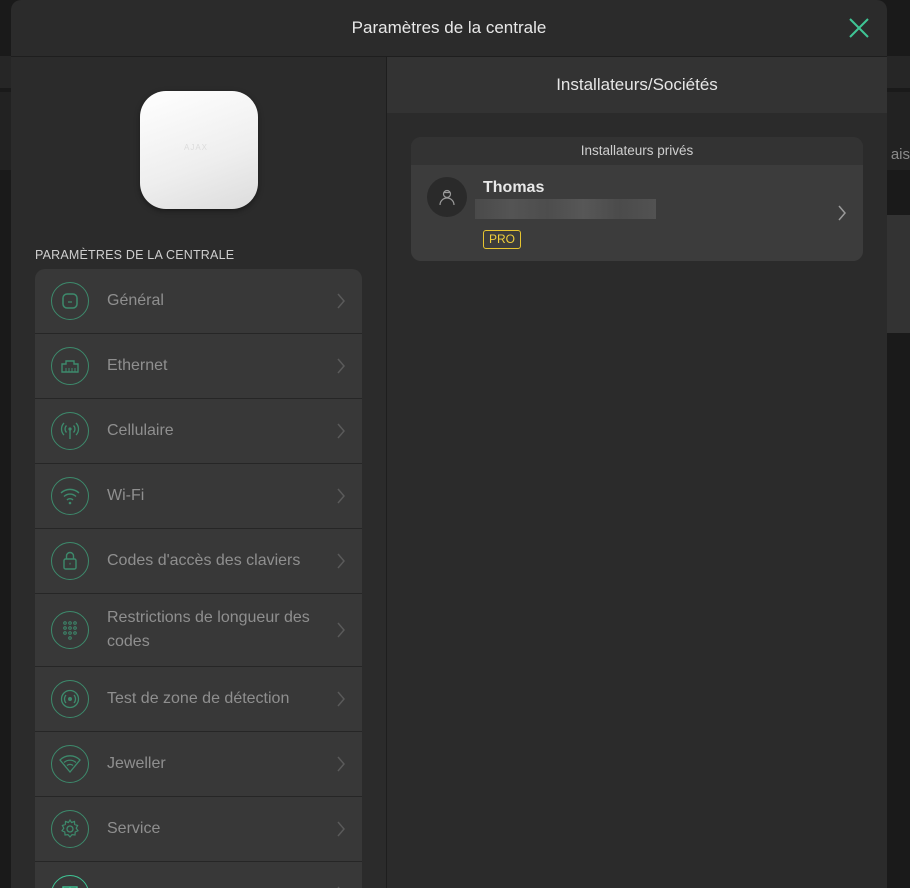  I want to click on installer-row: Thomas PRO, so click(637, 213).